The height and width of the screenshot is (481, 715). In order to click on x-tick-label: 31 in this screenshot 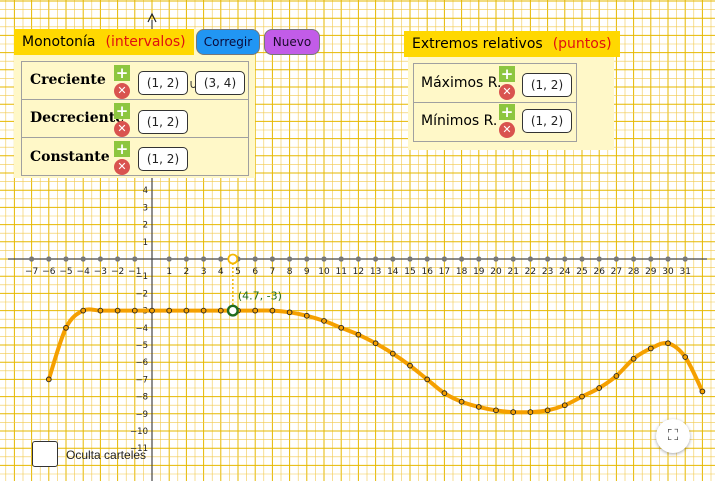, I will do `click(684, 272)`.